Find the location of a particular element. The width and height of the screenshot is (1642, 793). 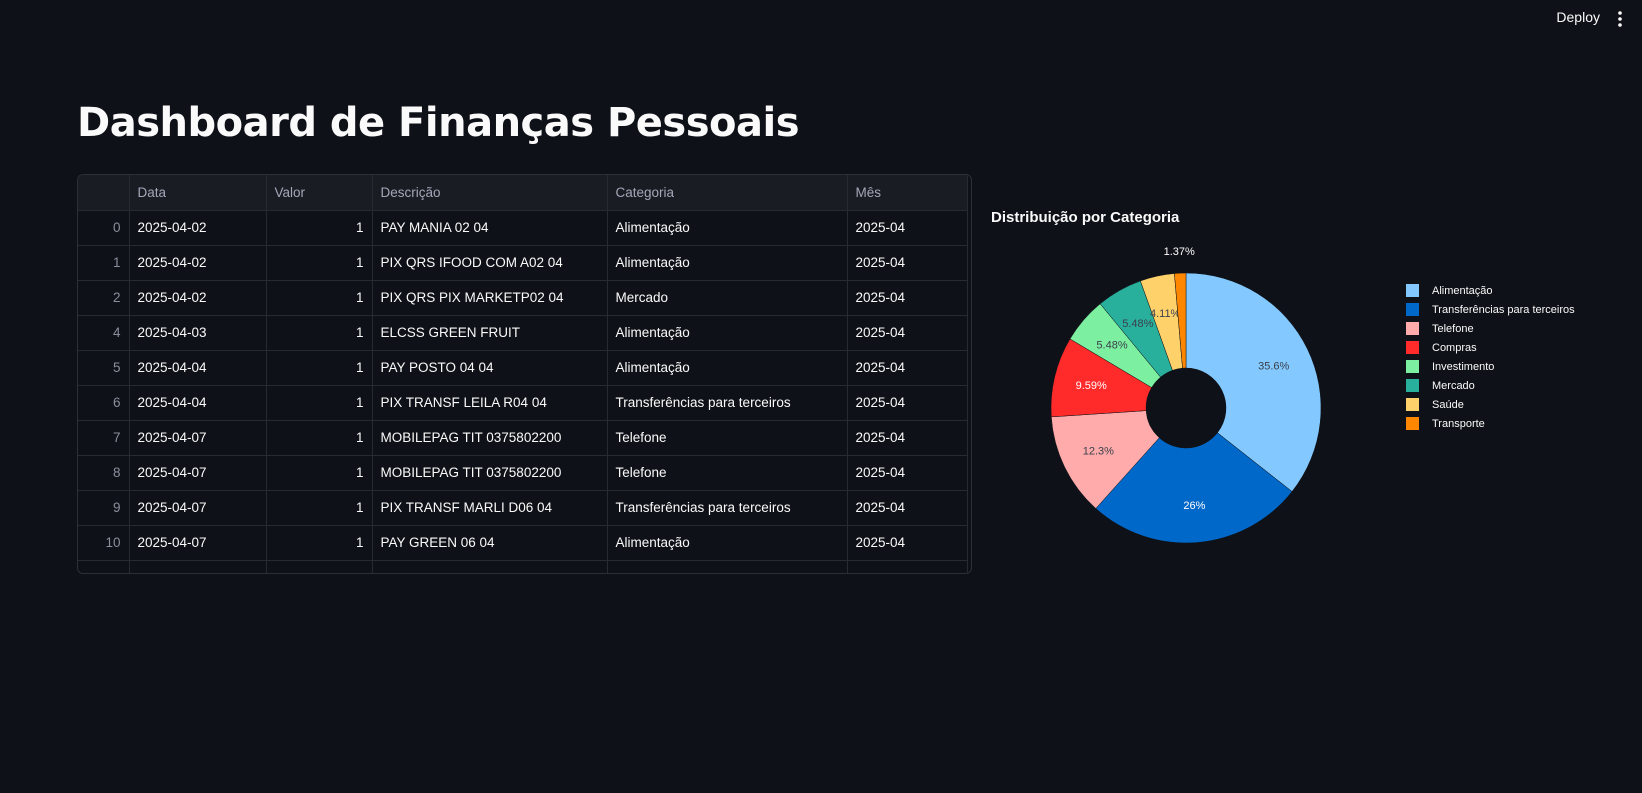

legend-label: Transferências para terceiros is located at coordinates (1503, 309).